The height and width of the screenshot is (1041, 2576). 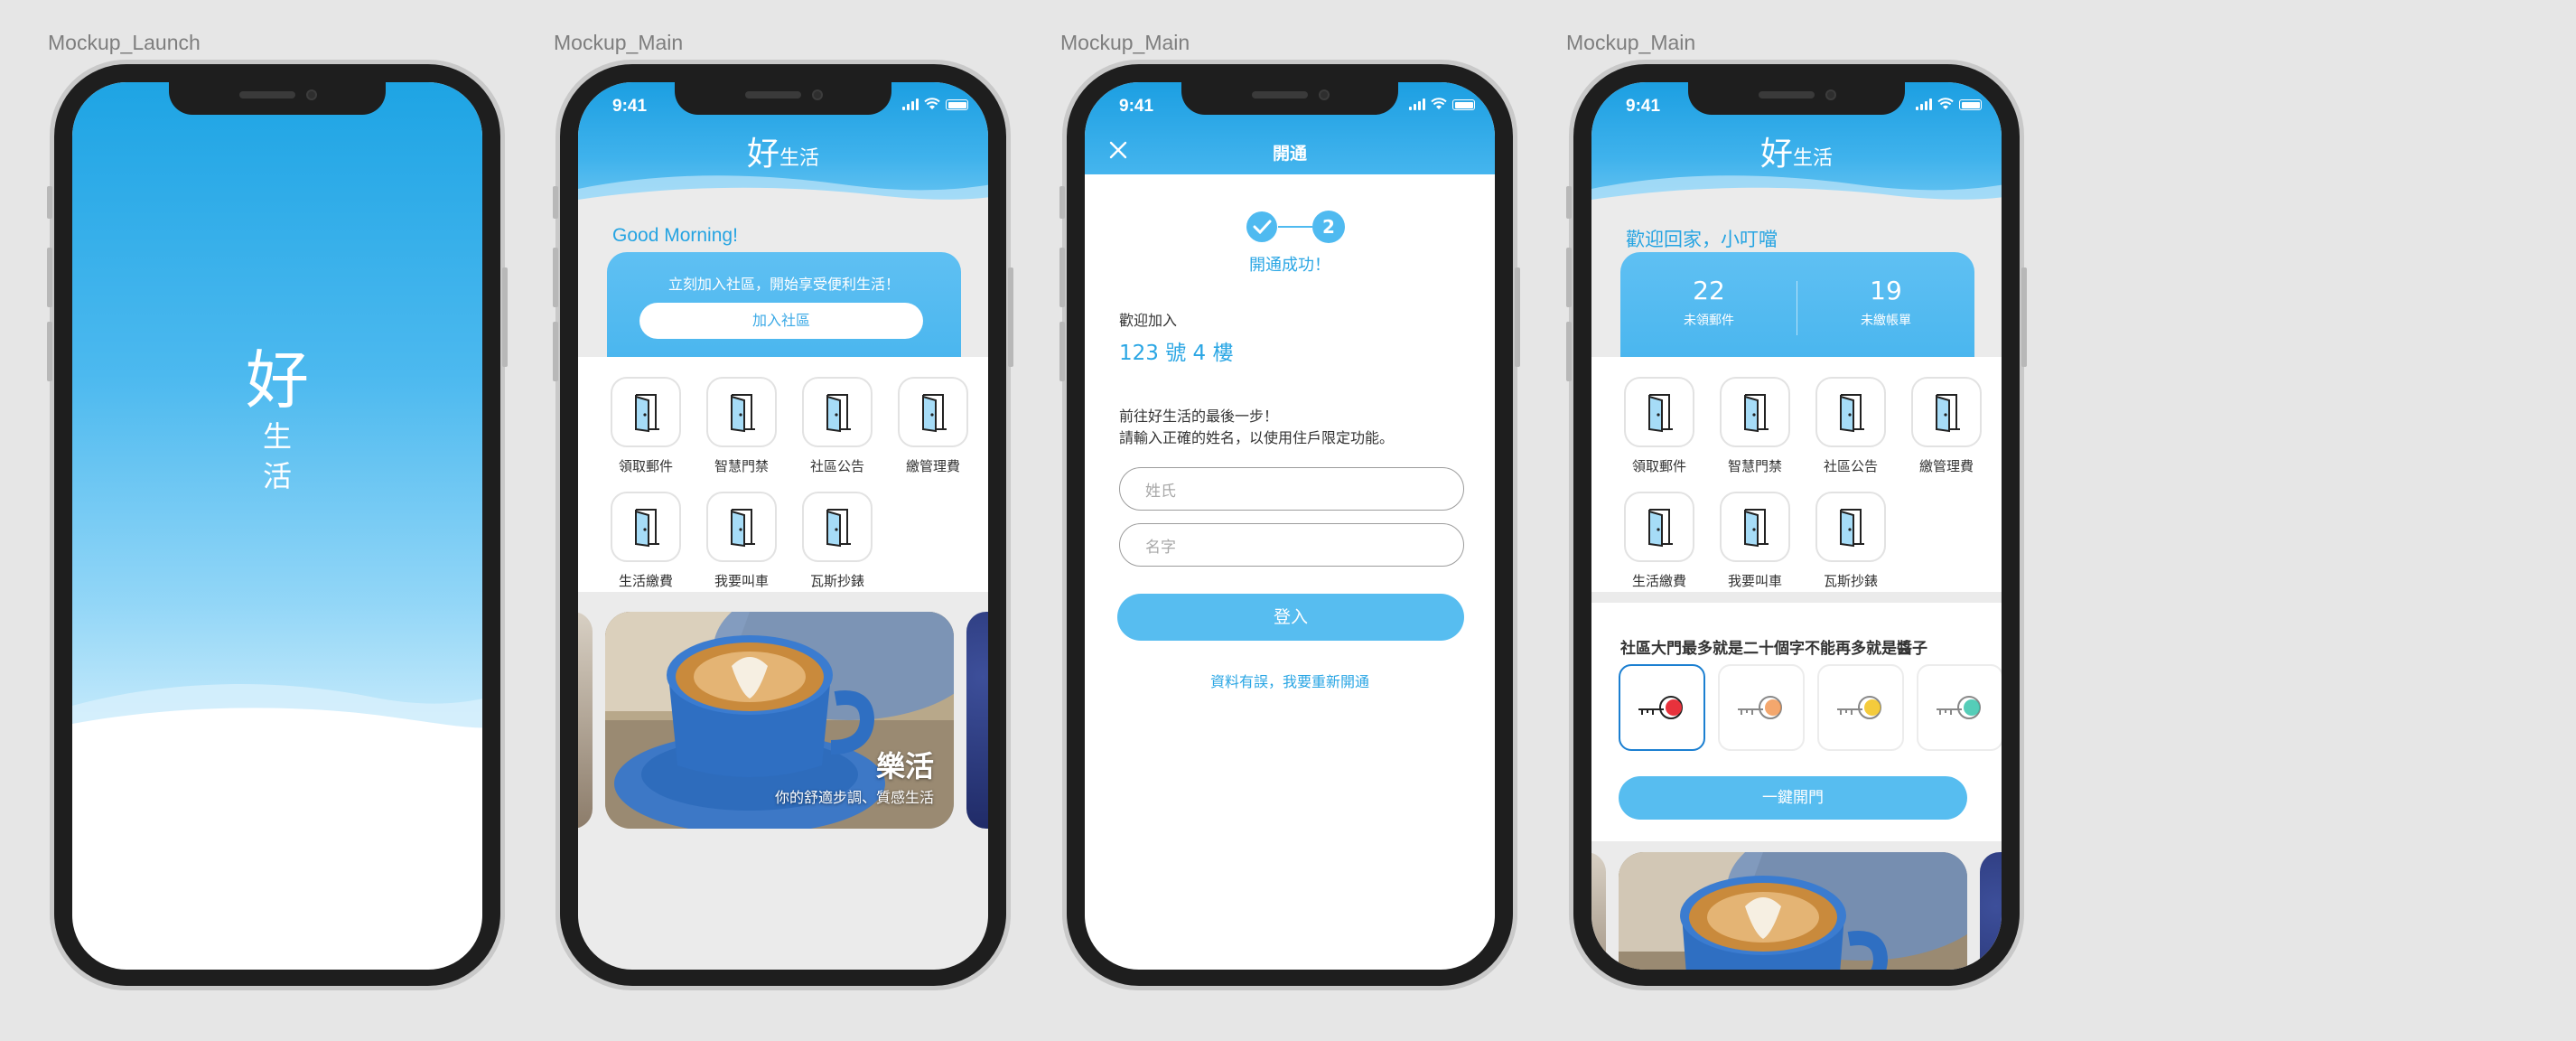 What do you see at coordinates (1148, 321) in the screenshot?
I see `welcome-label: 歡迎加入` at bounding box center [1148, 321].